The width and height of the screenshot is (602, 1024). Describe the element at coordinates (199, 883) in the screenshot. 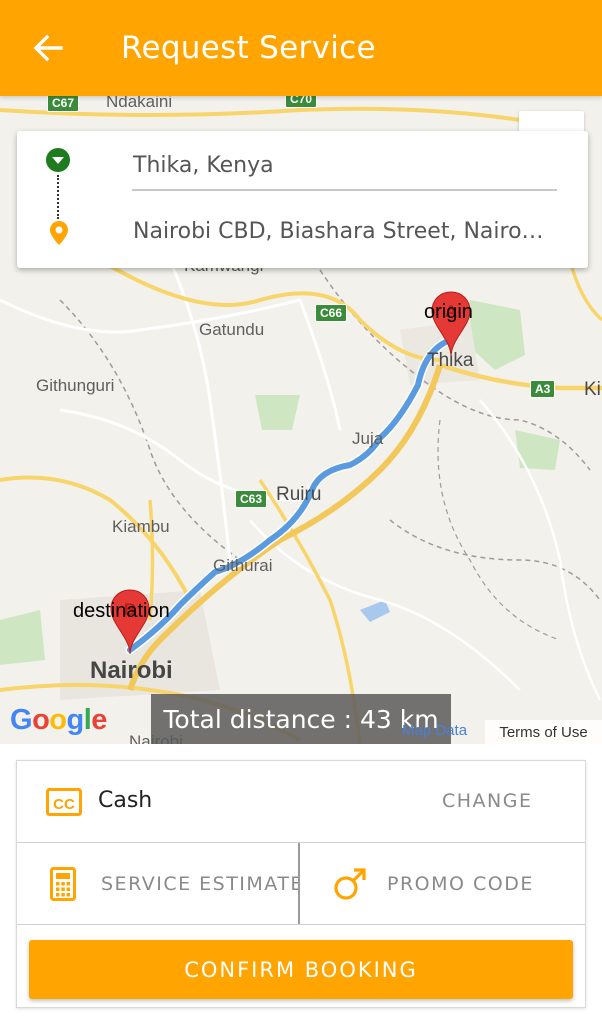

I see `service-estimate-label: SERVICE ESTIMATE` at that location.